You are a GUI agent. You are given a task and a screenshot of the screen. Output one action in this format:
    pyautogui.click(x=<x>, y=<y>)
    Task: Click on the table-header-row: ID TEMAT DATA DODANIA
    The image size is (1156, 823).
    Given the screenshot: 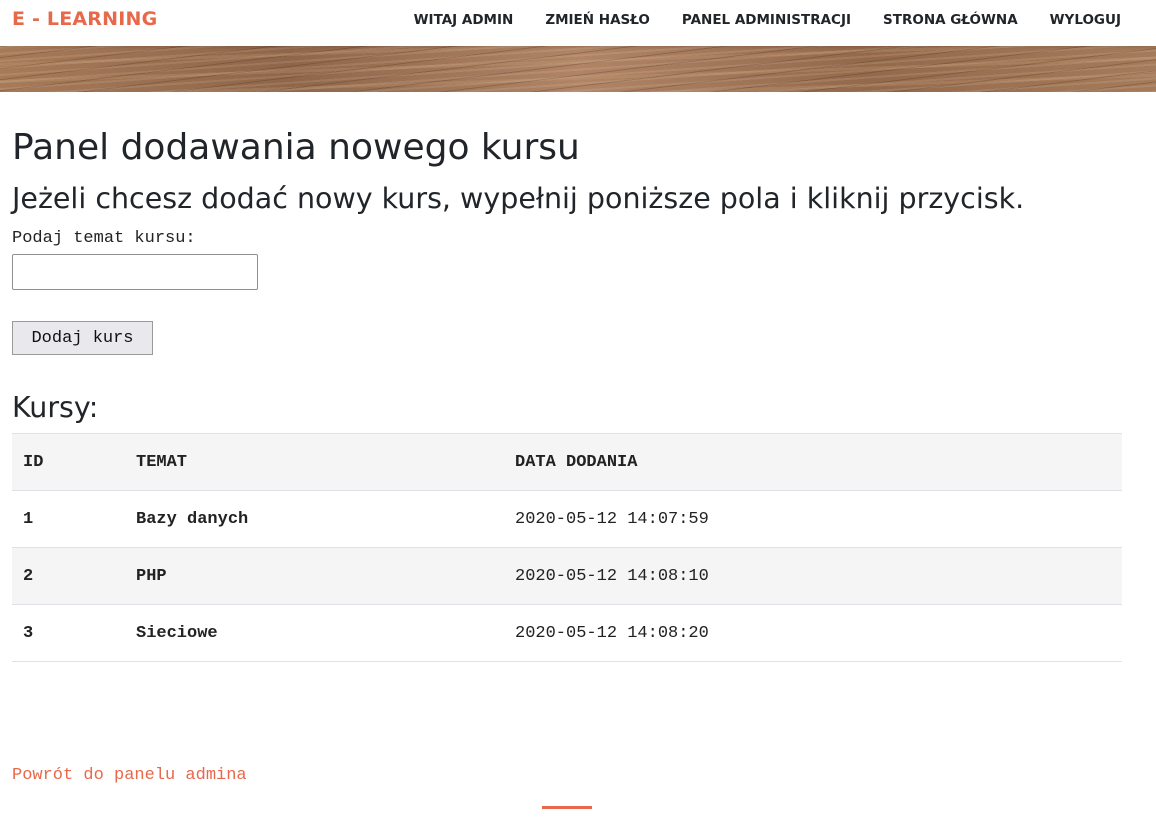 What is the action you would take?
    pyautogui.click(x=567, y=462)
    